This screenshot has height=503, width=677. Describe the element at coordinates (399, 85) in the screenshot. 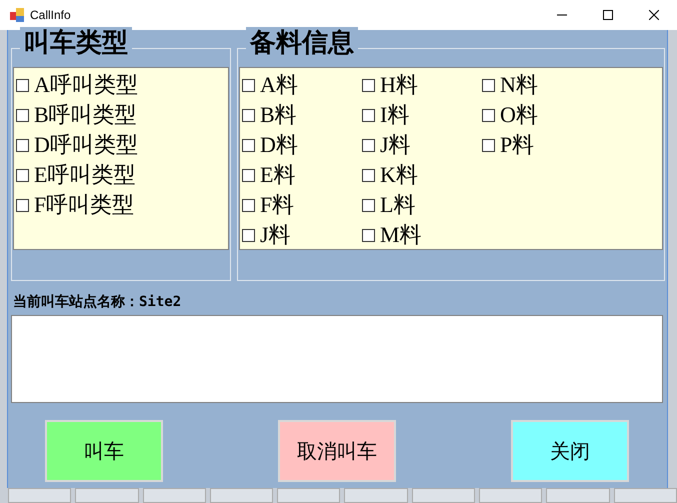

I see `checkbox-label: H料` at that location.